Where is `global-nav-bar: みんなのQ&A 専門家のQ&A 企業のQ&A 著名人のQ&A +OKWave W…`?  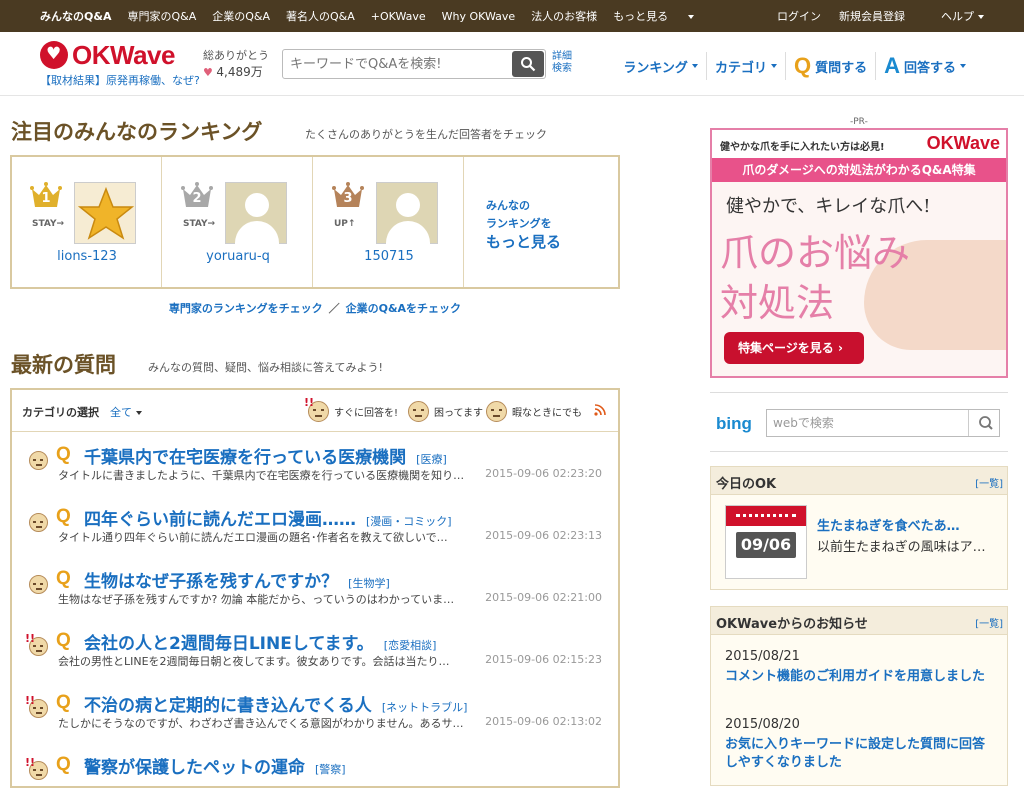 global-nav-bar: みんなのQ&A 専門家のQ&A 企業のQ&A 著名人のQ&A +OKWave W… is located at coordinates (512, 16).